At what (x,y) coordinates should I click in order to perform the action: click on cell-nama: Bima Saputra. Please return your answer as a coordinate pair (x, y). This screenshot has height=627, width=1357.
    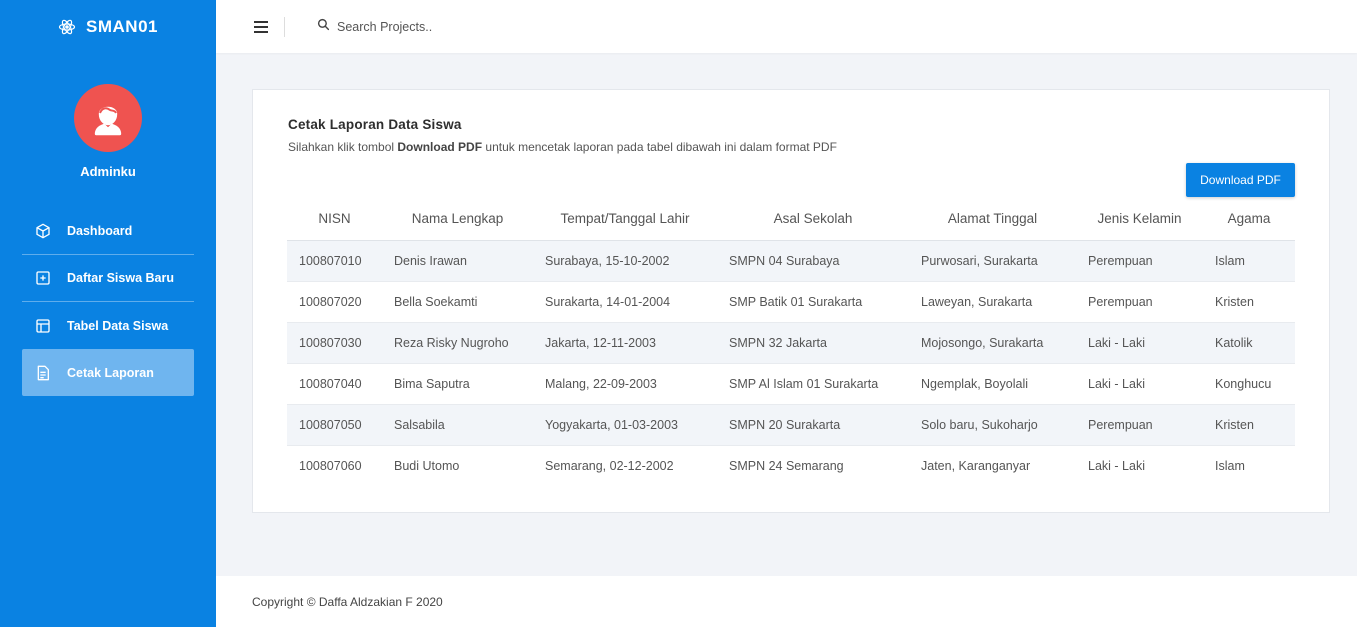
    Looking at the image, I should click on (457, 384).